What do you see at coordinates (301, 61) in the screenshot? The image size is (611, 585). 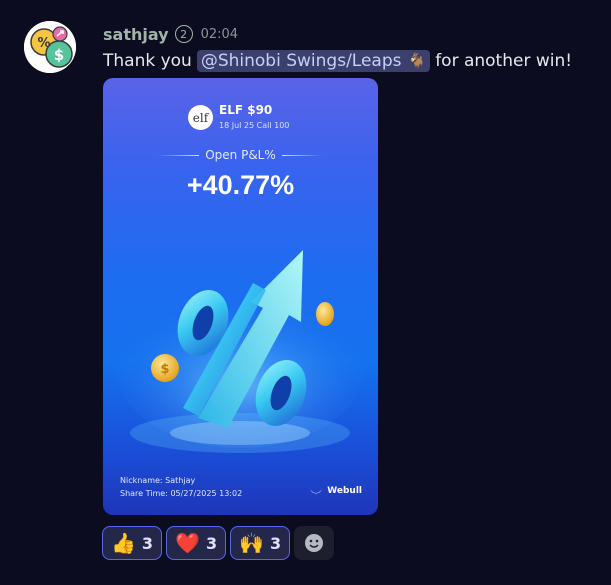 I see `mention-text: @Shinobi Swings/Leaps` at bounding box center [301, 61].